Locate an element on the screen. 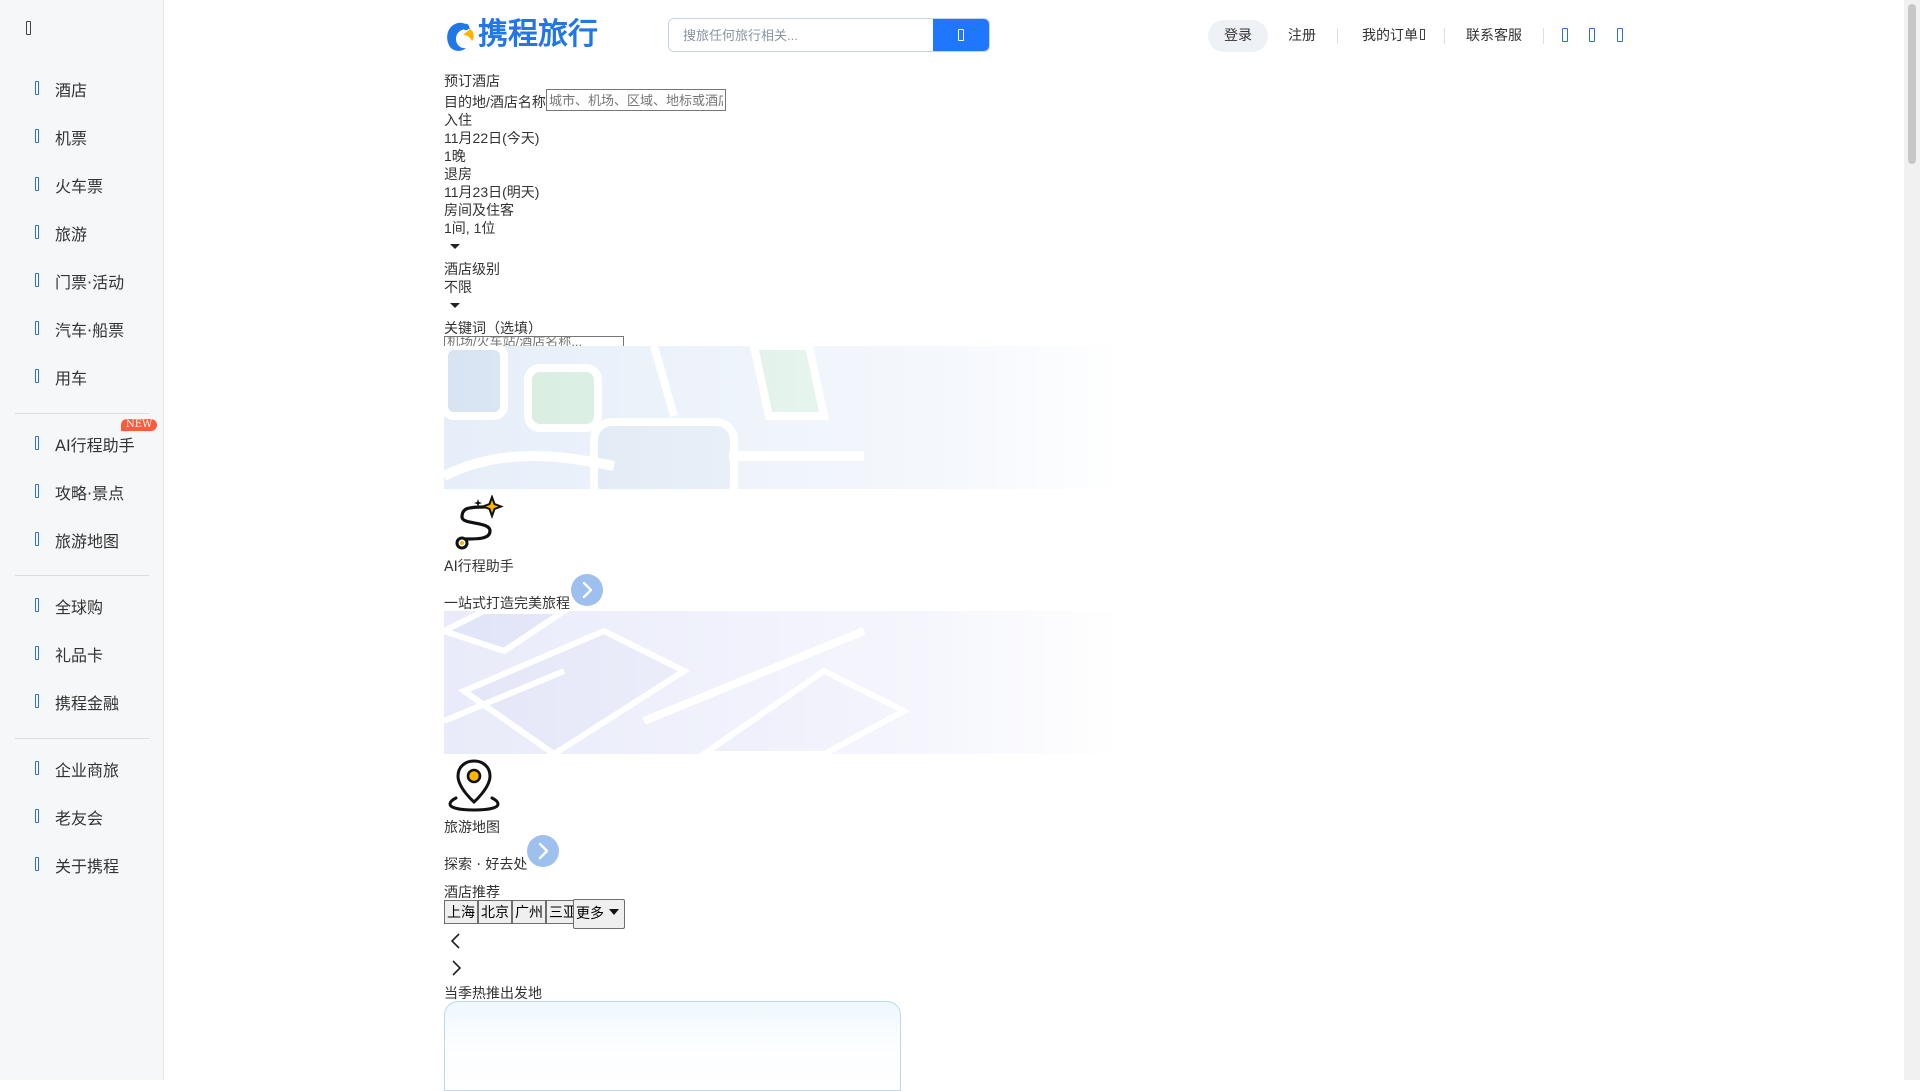 This screenshot has width=1920, height=1091. search-button is located at coordinates (961, 35).